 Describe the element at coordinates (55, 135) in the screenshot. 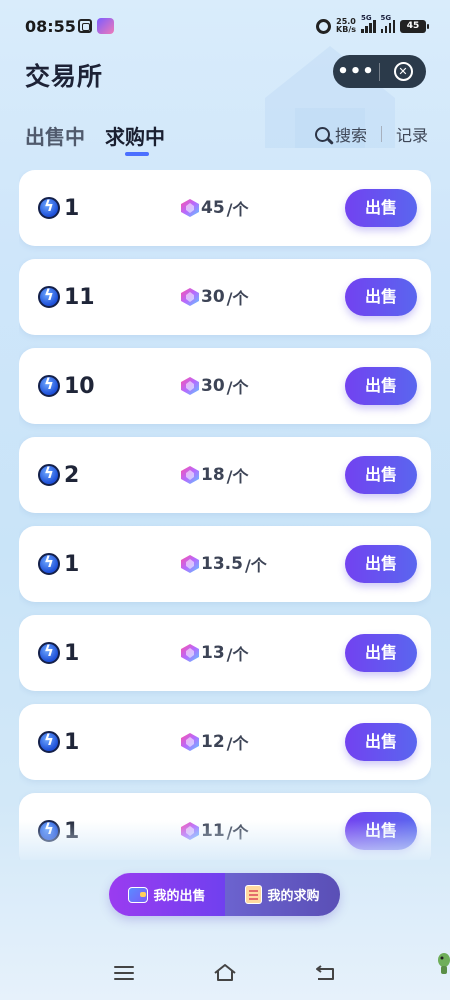

I see `tab-selling: 出售中` at that location.